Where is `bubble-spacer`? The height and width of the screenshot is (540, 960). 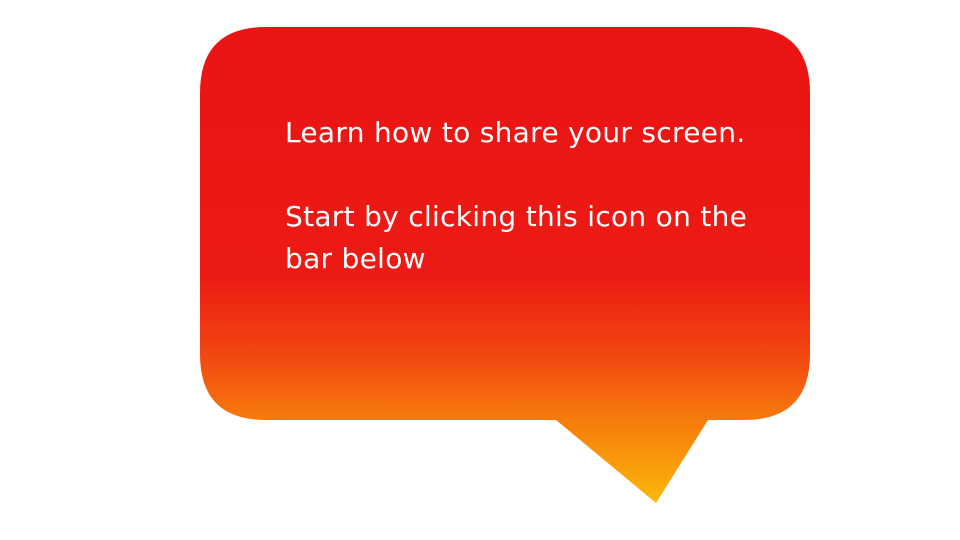 bubble-spacer is located at coordinates (530, 175).